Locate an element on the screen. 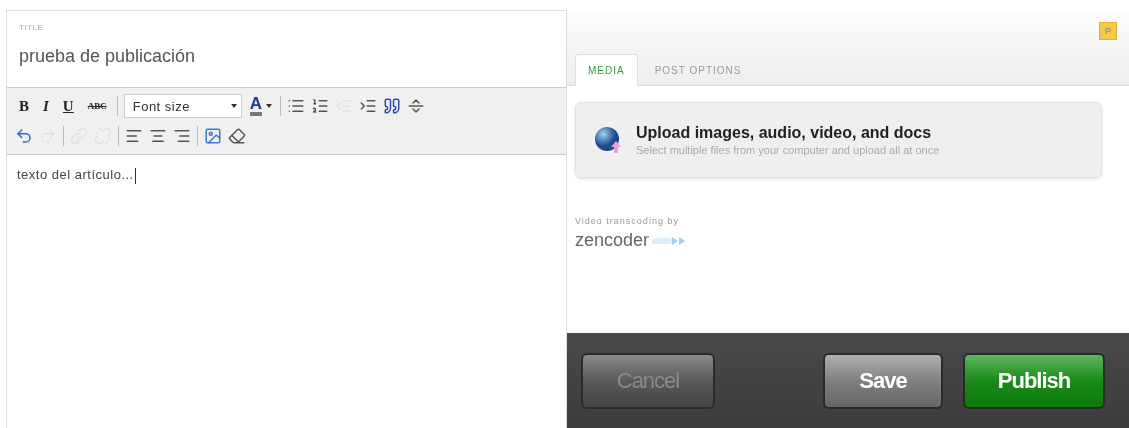 The height and width of the screenshot is (428, 1129). eraser-icon is located at coordinates (237, 136).